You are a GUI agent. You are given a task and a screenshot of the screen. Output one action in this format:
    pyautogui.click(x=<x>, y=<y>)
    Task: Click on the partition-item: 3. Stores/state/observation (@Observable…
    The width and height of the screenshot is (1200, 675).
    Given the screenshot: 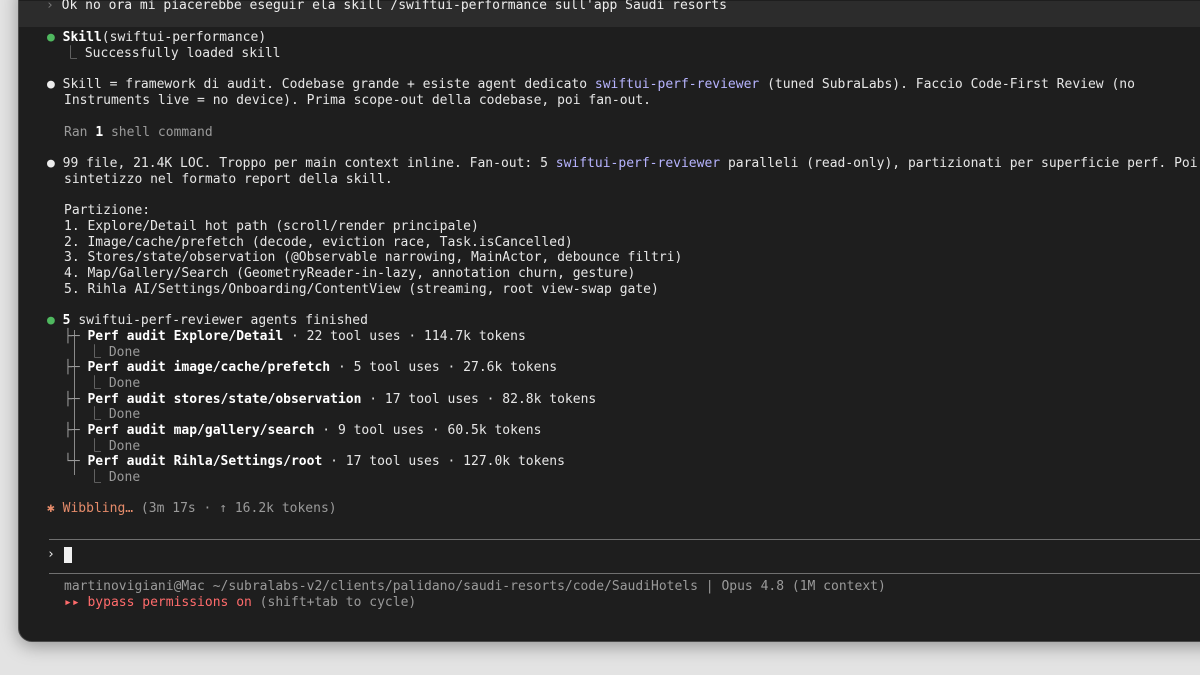 What is the action you would take?
    pyautogui.click(x=373, y=257)
    